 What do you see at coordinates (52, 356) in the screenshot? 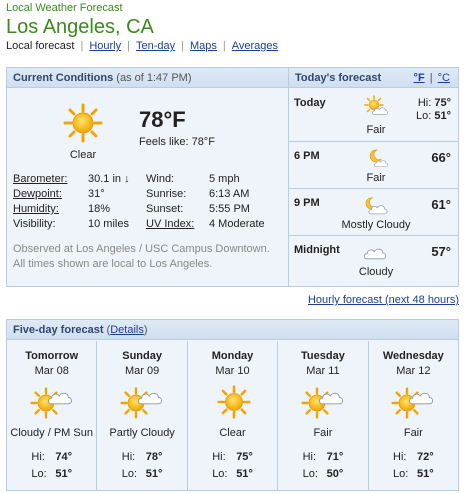
I see `day-name: Tomorrow` at bounding box center [52, 356].